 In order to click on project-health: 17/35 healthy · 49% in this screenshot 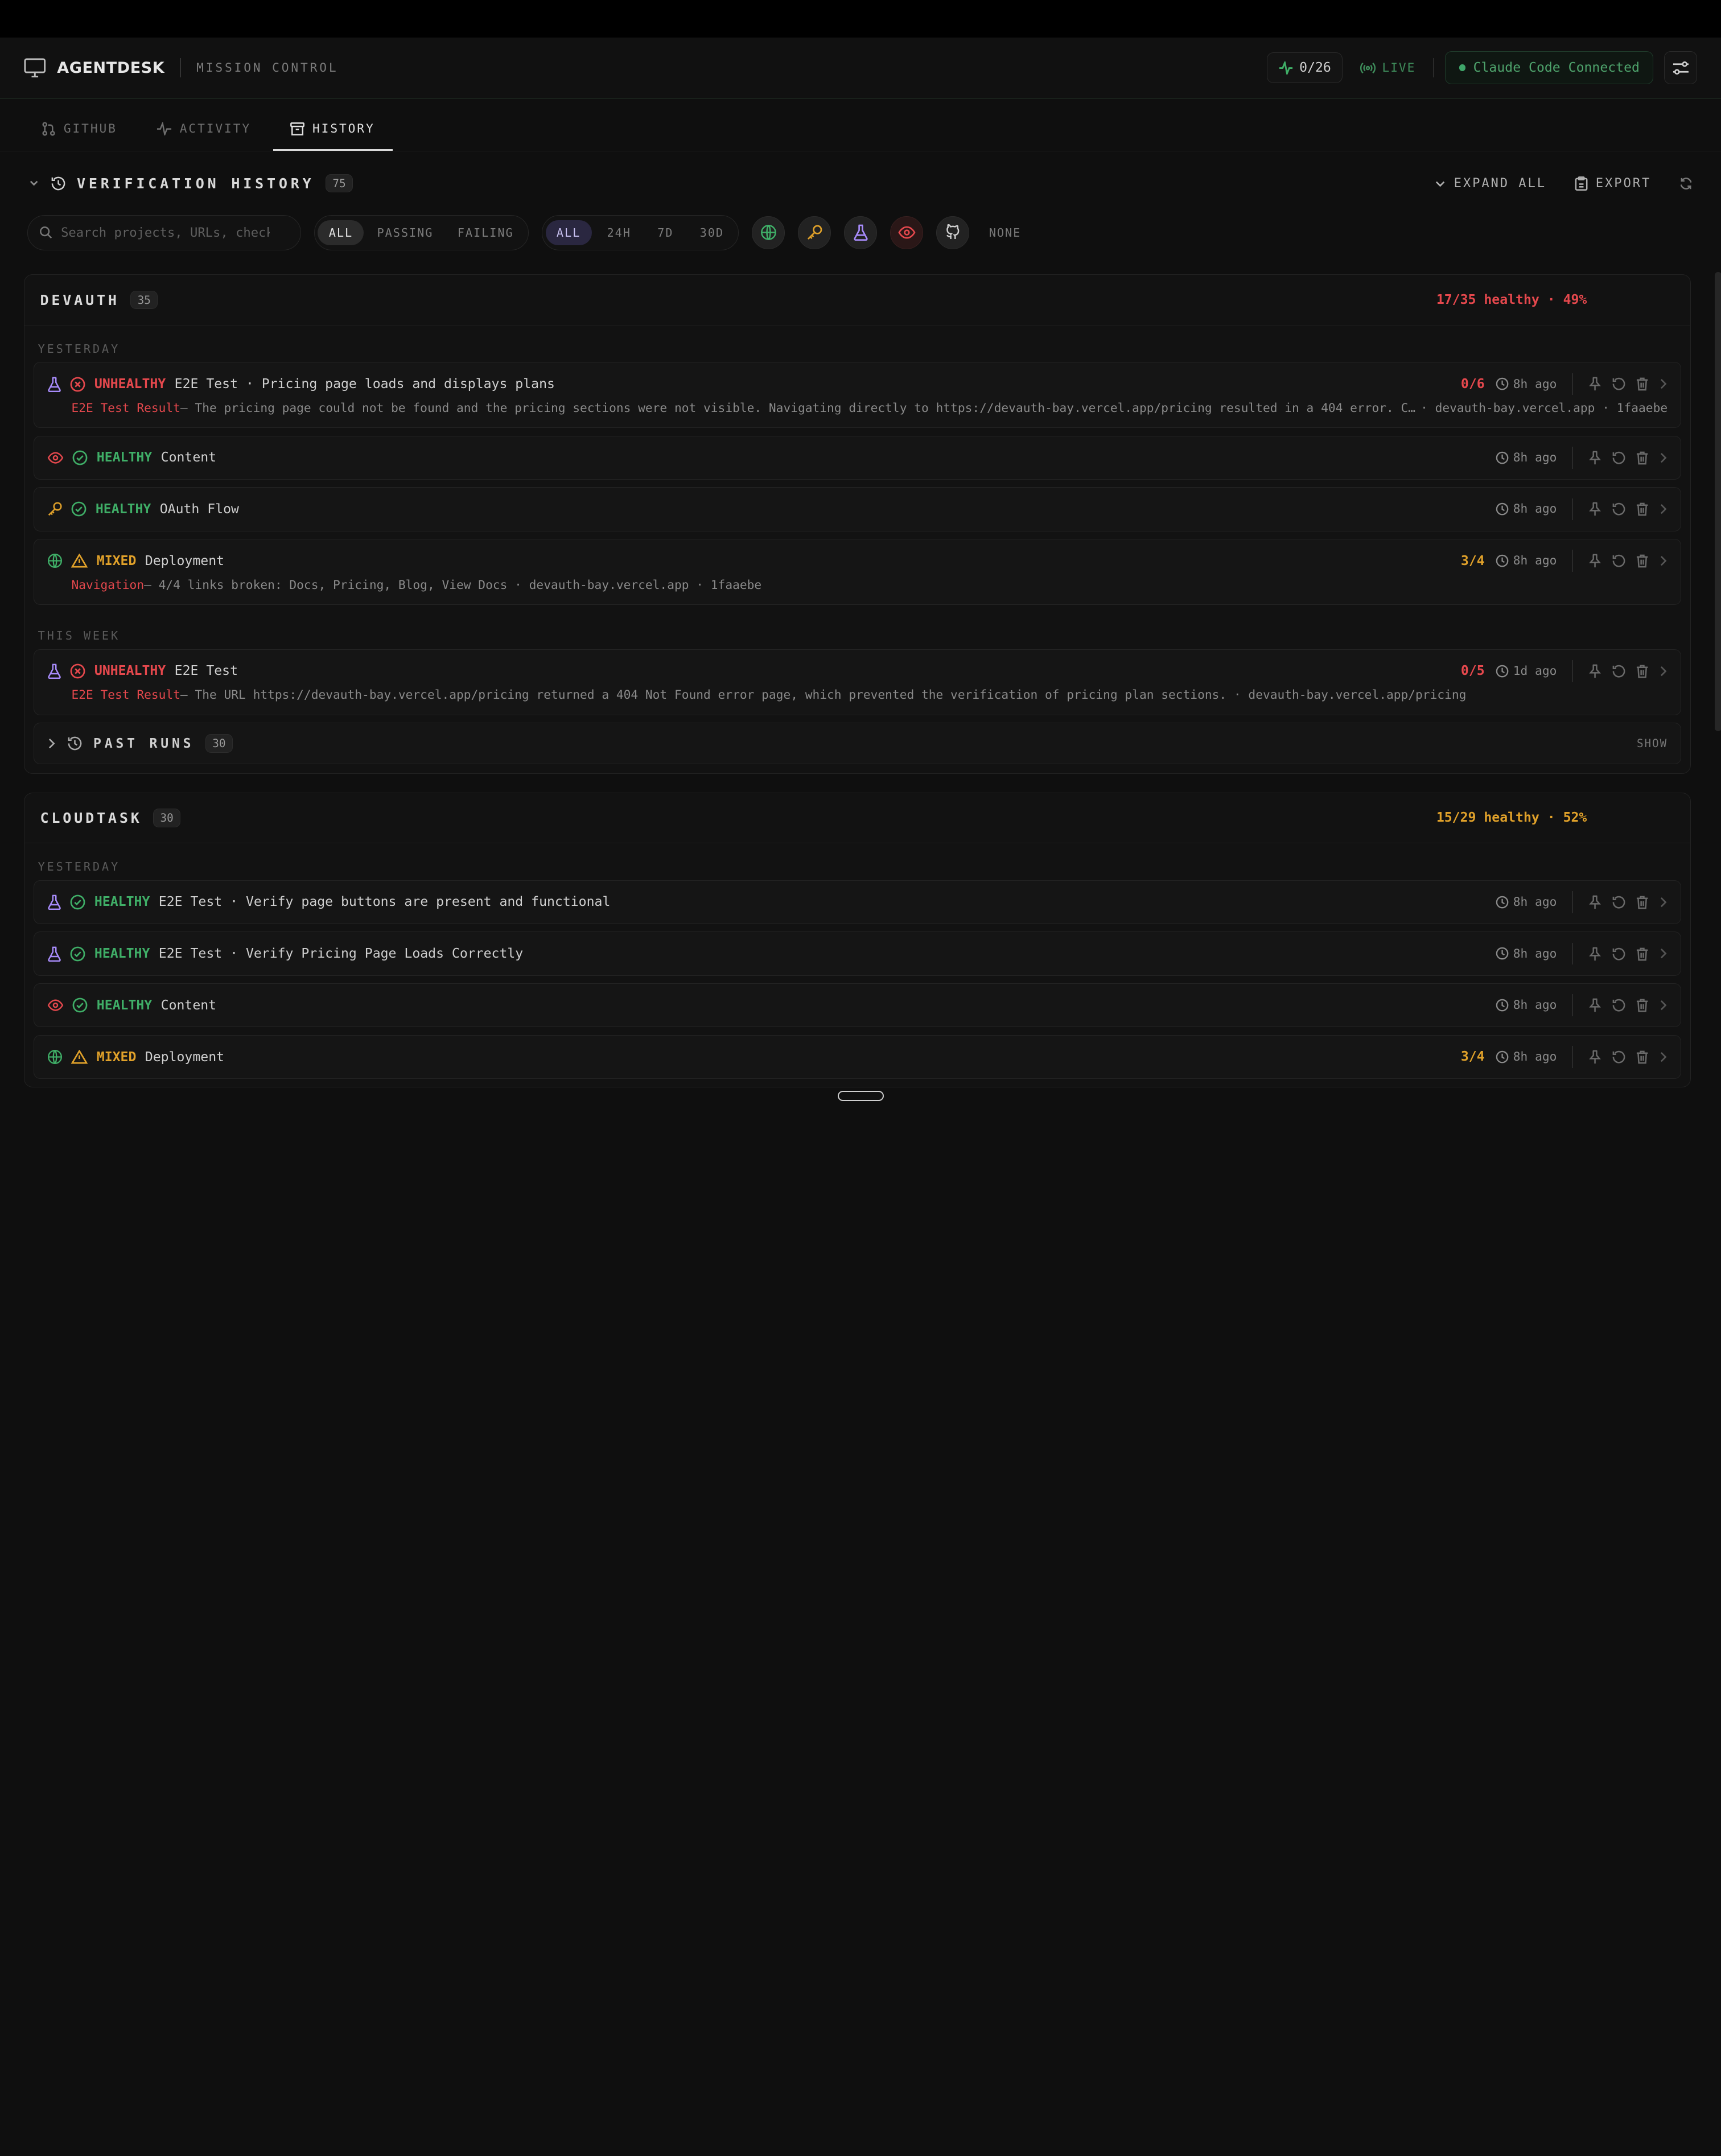, I will do `click(1511, 300)`.